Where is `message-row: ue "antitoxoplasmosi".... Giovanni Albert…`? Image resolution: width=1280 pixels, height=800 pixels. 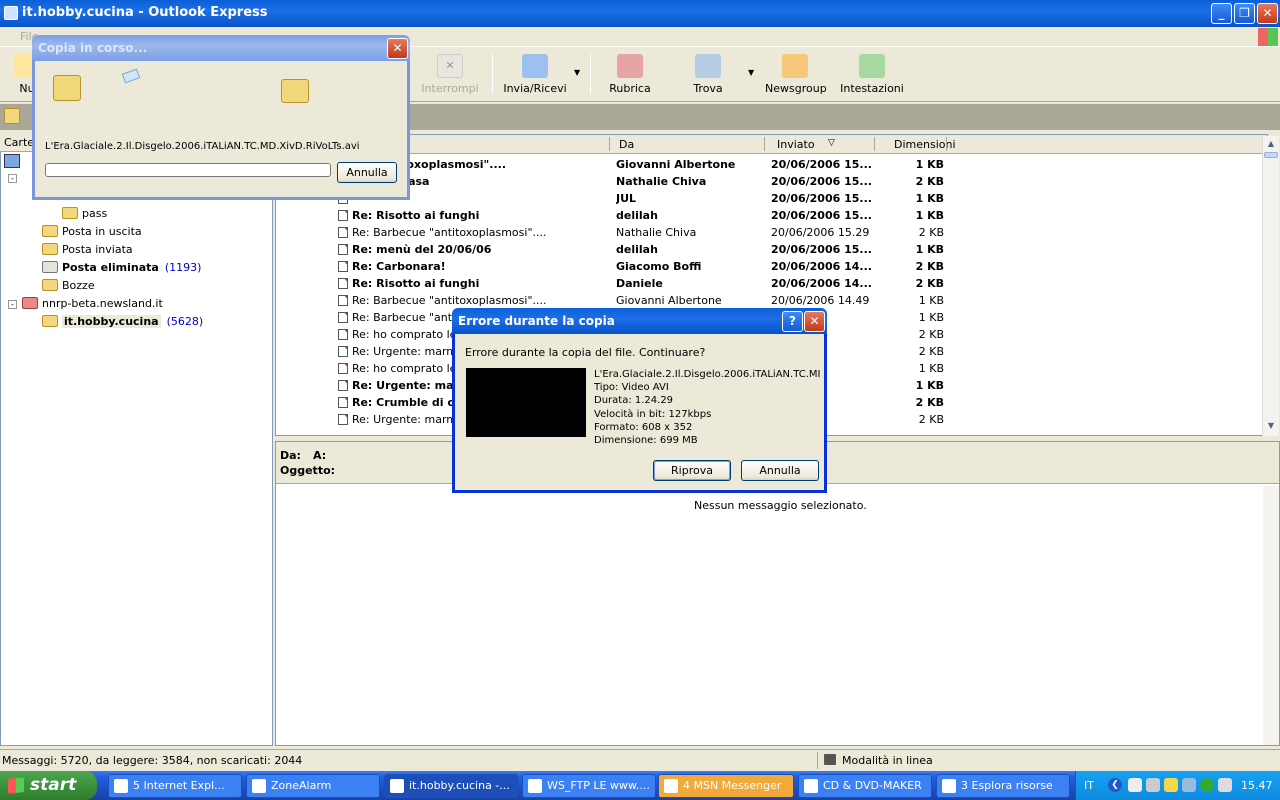
message-row: ue "antitoxoplasmosi".... Giovanni Albert… is located at coordinates (771, 164).